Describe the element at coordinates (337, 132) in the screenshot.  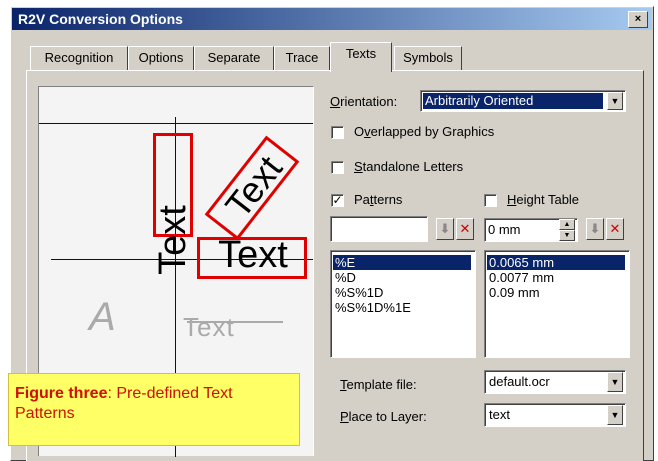
I see `overlapped-checkbox` at that location.